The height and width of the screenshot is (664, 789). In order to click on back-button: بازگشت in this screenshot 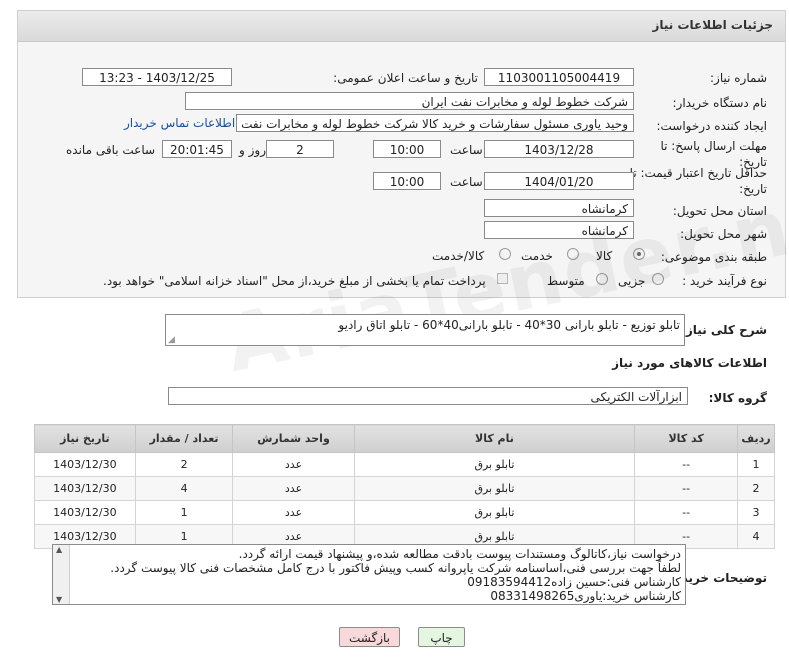, I will do `click(369, 637)`.